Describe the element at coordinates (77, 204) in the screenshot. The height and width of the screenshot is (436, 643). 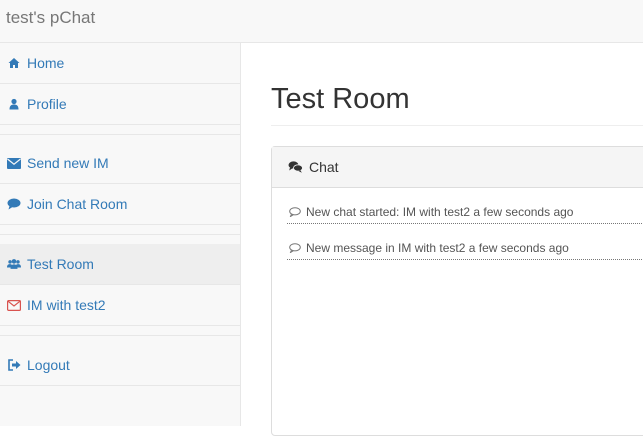
I see `sidebar-item-label: Join Chat Room` at that location.